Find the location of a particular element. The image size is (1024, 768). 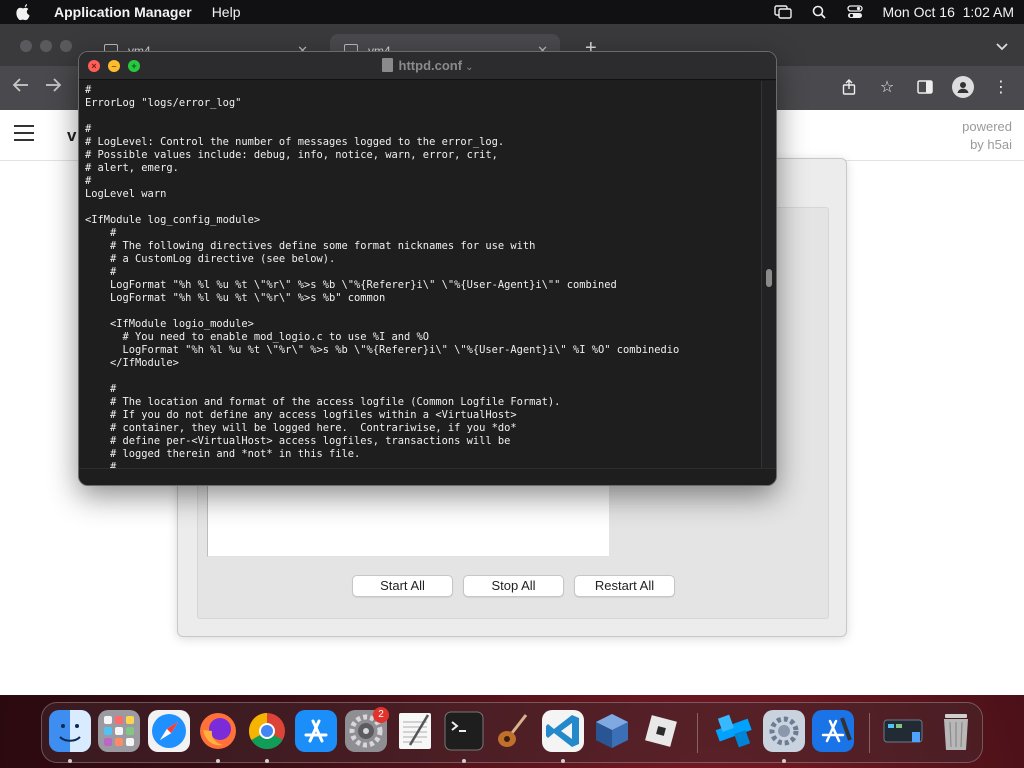

code-line: </IfModule> is located at coordinates (132, 363).